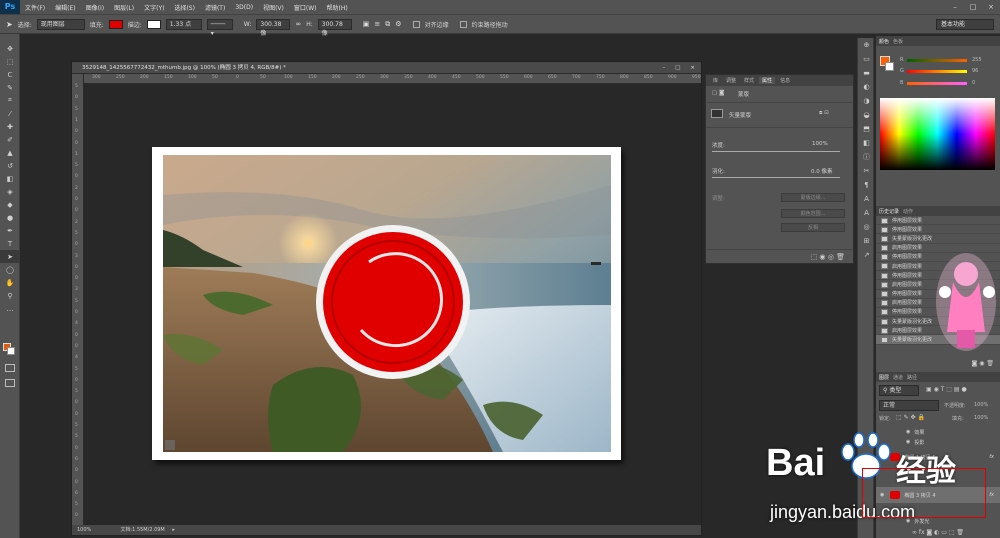 This screenshot has height=538, width=1000. I want to click on select-dropdown: 现用图层, so click(60, 24).